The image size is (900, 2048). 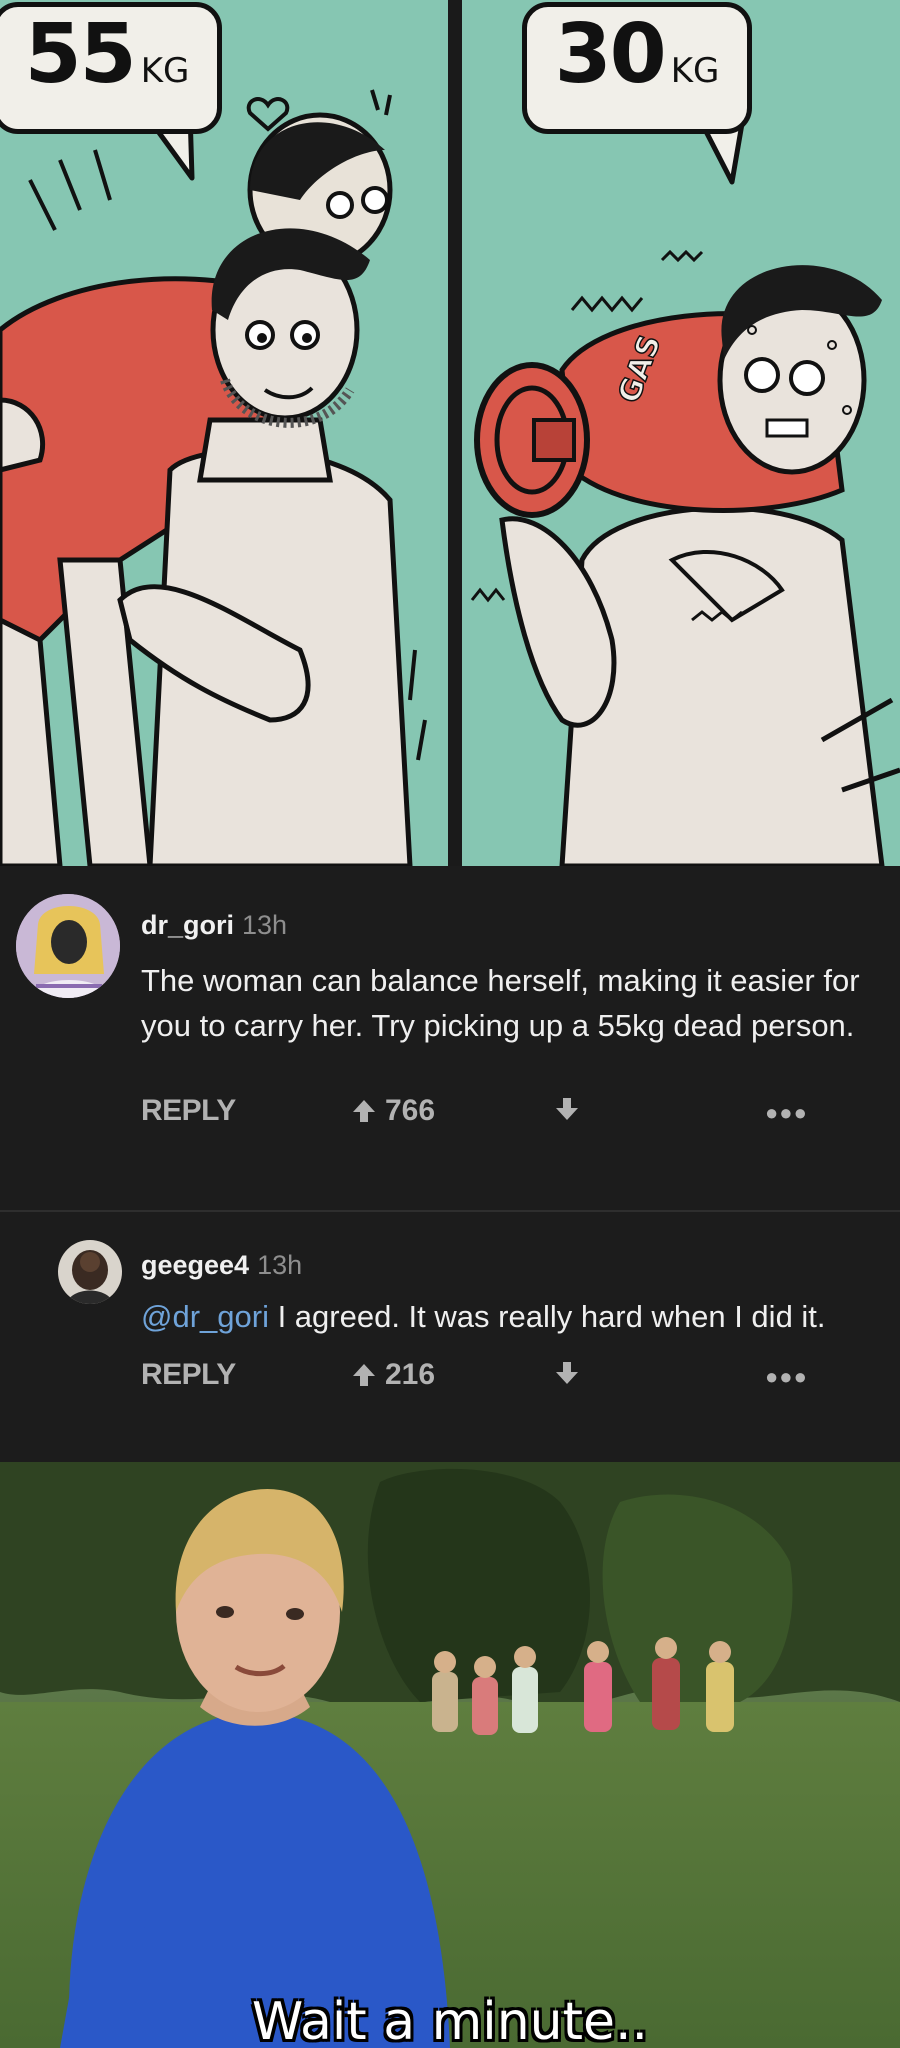 I want to click on weight-bubble-right: 30 KG, so click(x=637, y=68).